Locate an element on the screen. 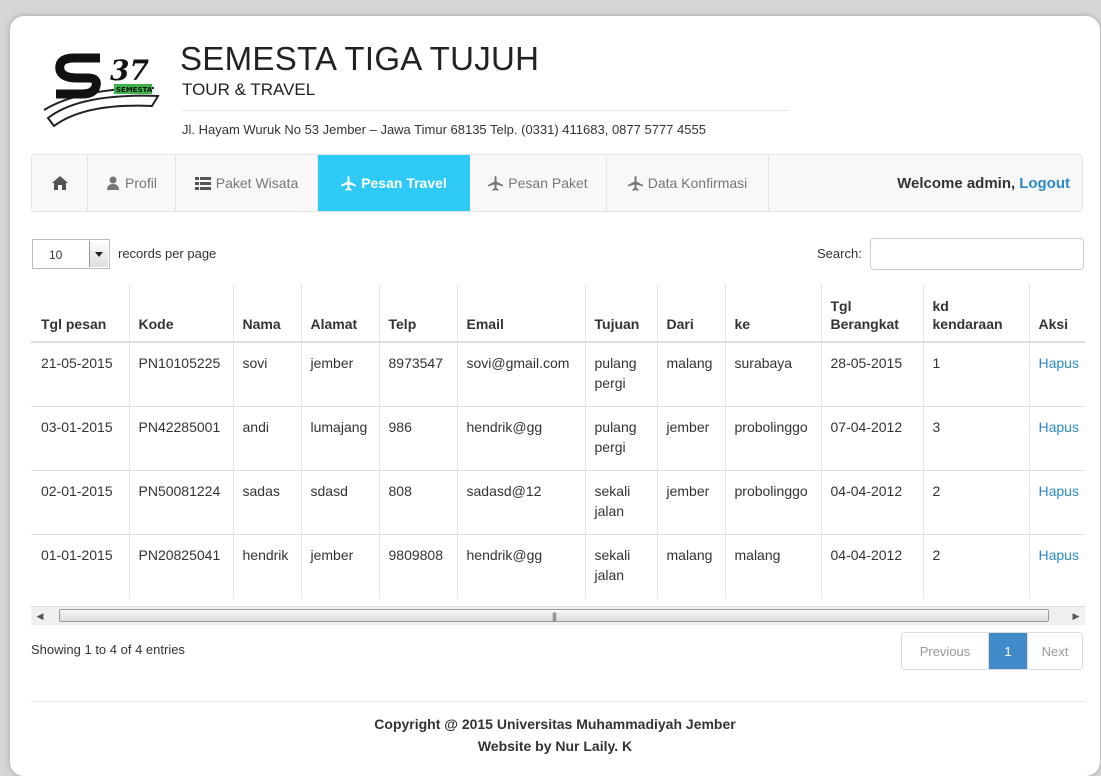 Image resolution: width=1101 pixels, height=776 pixels. footer-divider is located at coordinates (558, 701).